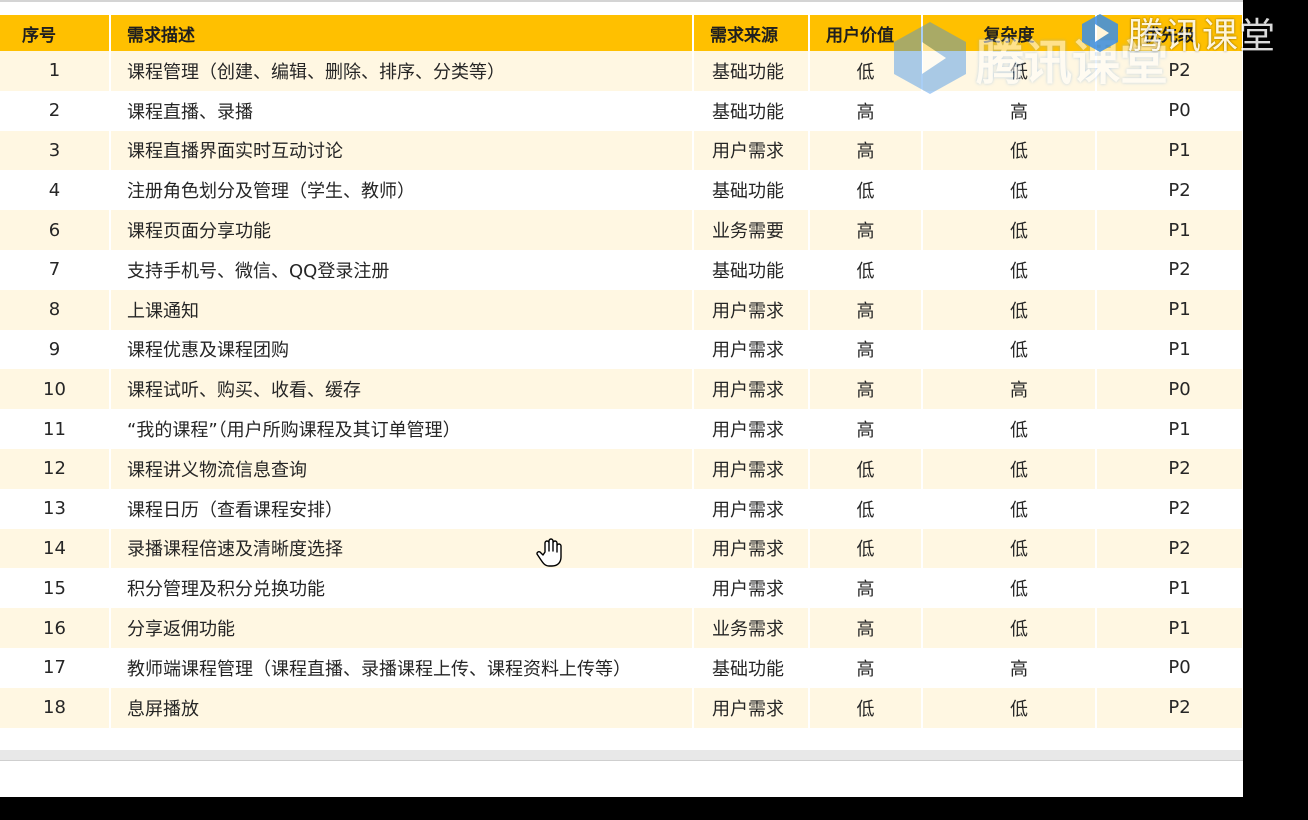  Describe the element at coordinates (55, 71) in the screenshot. I see `cell-index: 1` at that location.